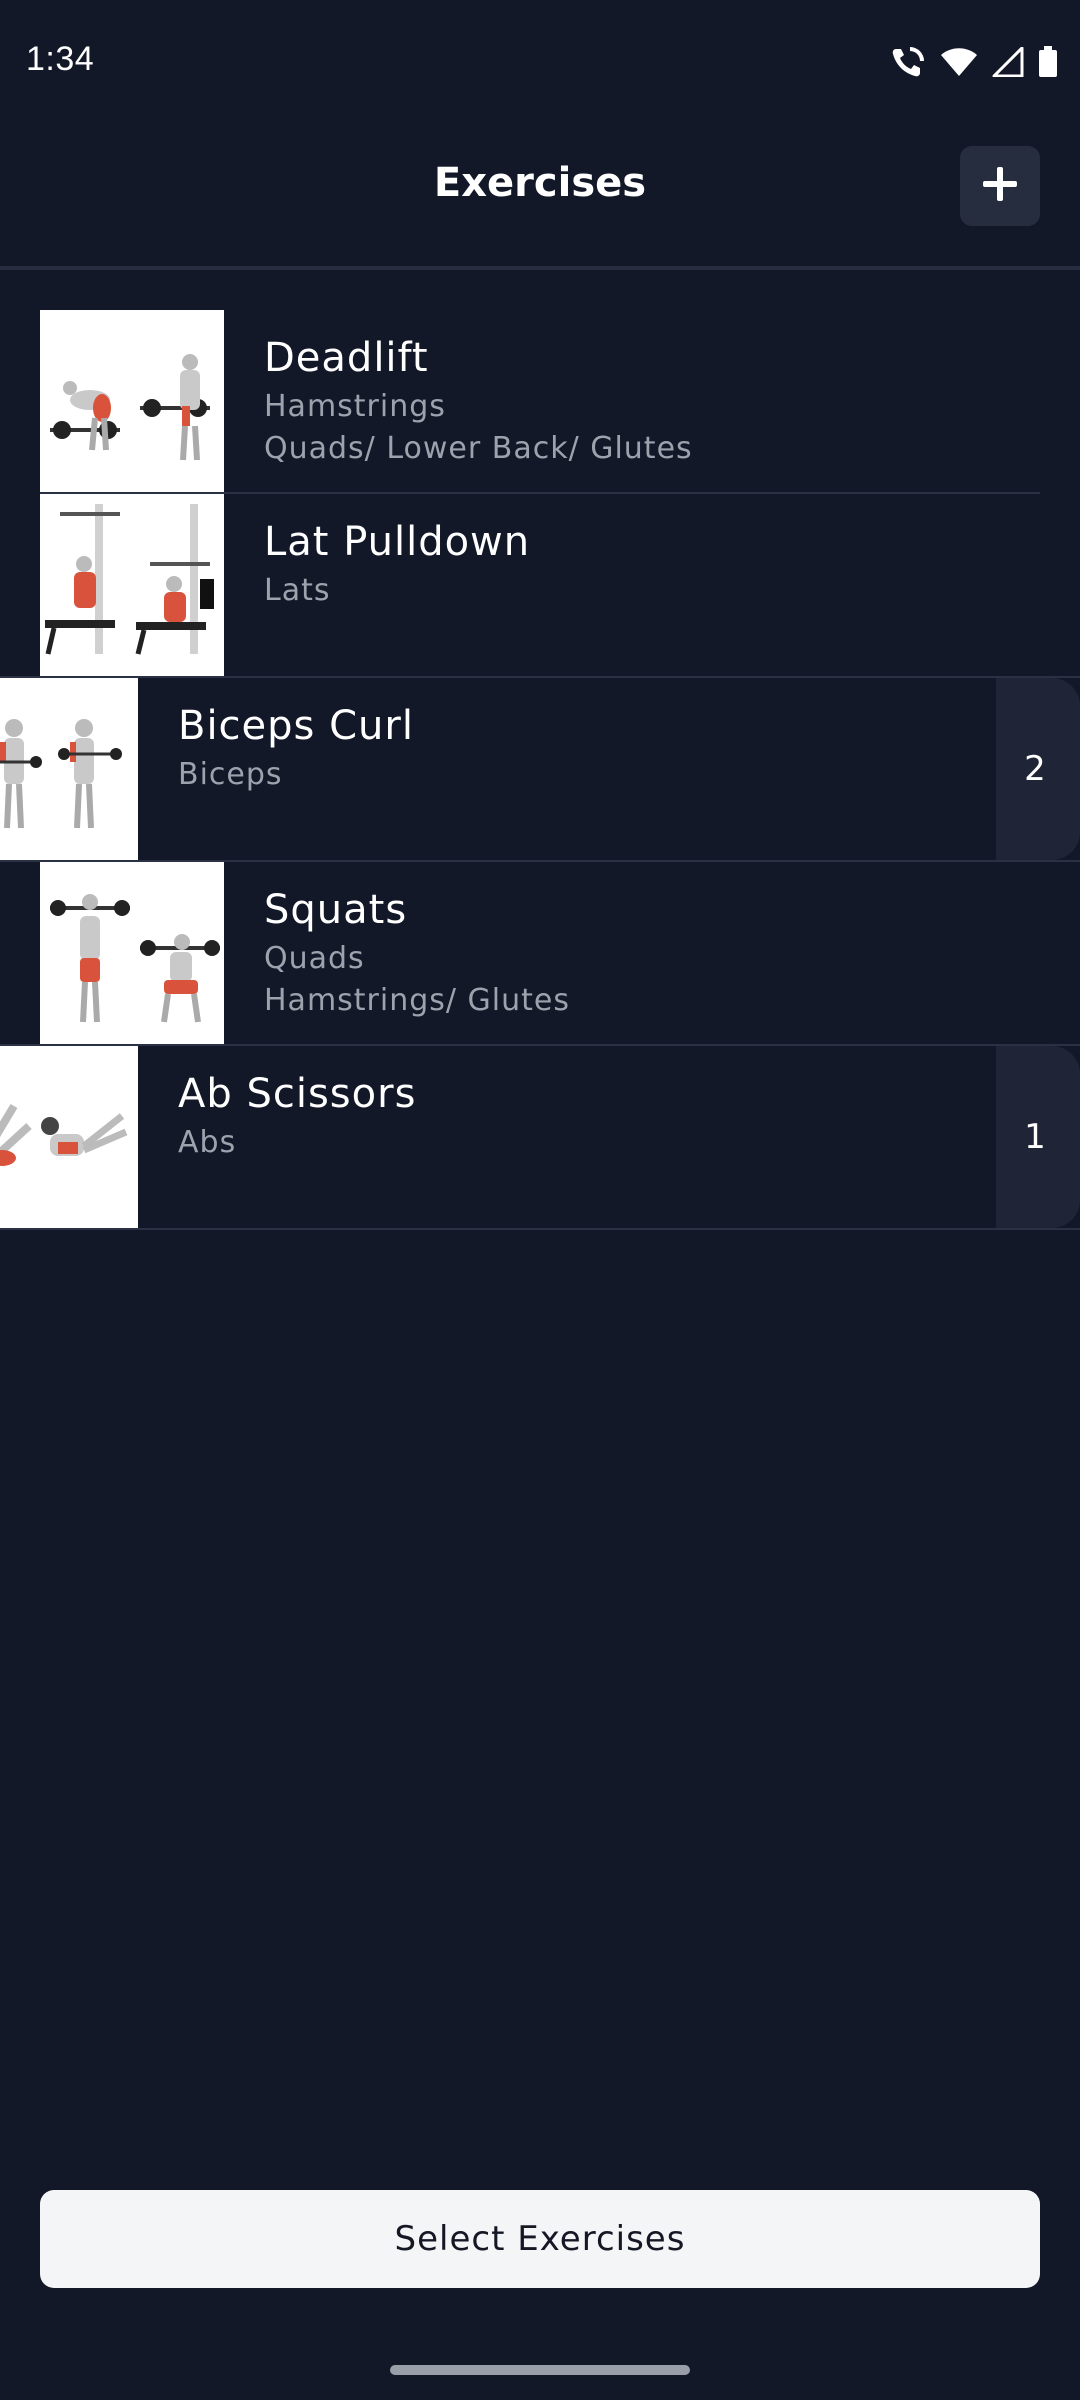 The width and height of the screenshot is (1080, 2400). Describe the element at coordinates (397, 542) in the screenshot. I see `exercise-name: Lat Pulldown` at that location.